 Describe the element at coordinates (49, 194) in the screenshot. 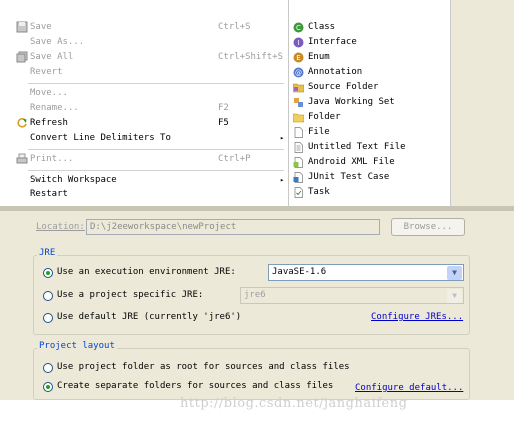

I see `menu-item-restart-label: Restart` at that location.